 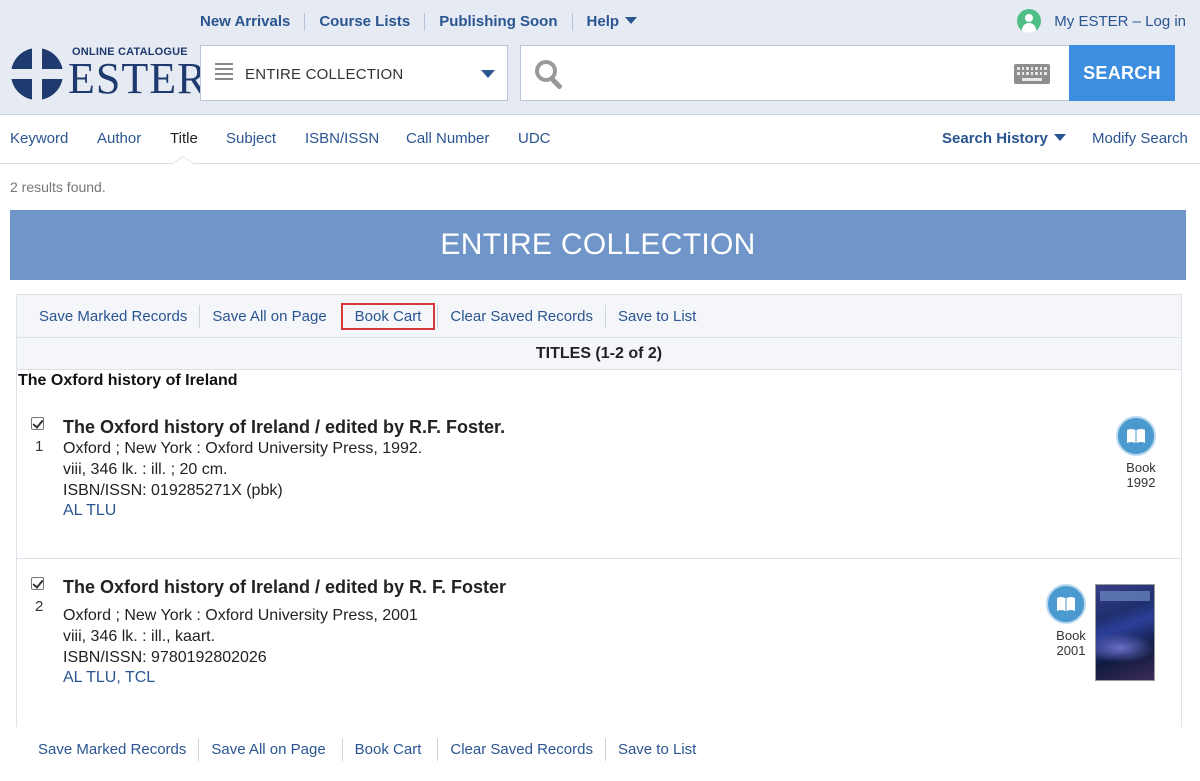 What do you see at coordinates (497, 22) in the screenshot?
I see `nav-publishing-soon: Publishing Soon` at bounding box center [497, 22].